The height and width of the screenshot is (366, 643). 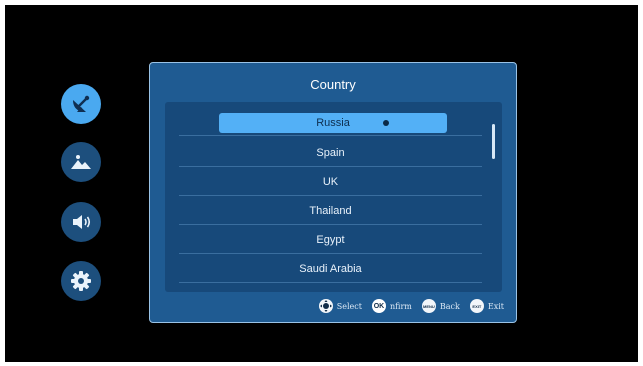 I want to click on scrollbar, so click(x=493, y=141).